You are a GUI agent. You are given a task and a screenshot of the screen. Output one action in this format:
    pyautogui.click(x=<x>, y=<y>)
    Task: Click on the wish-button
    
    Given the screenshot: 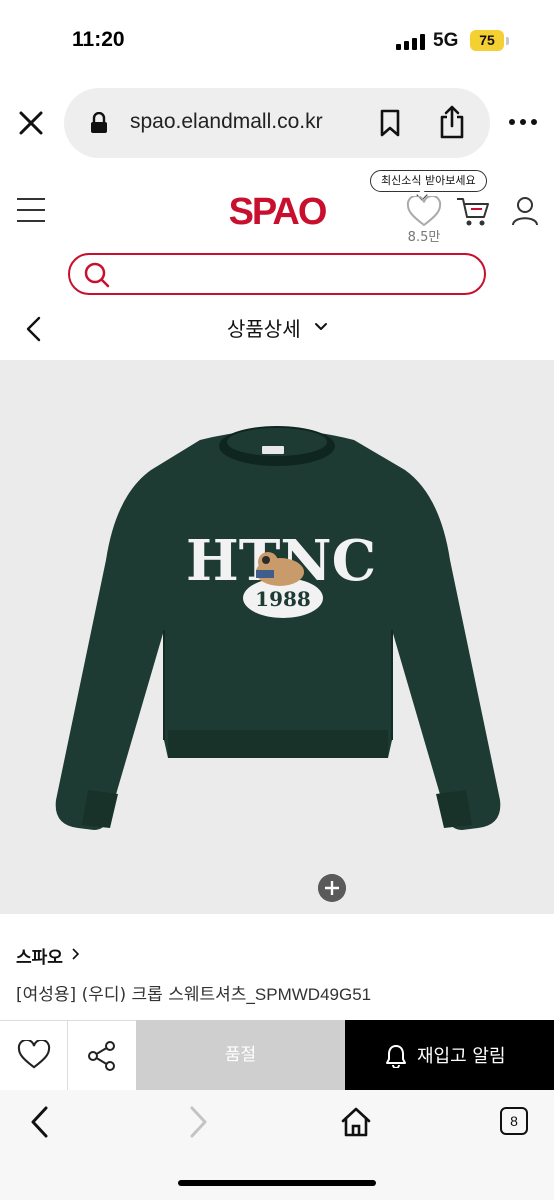 What is the action you would take?
    pyautogui.click(x=34, y=1055)
    